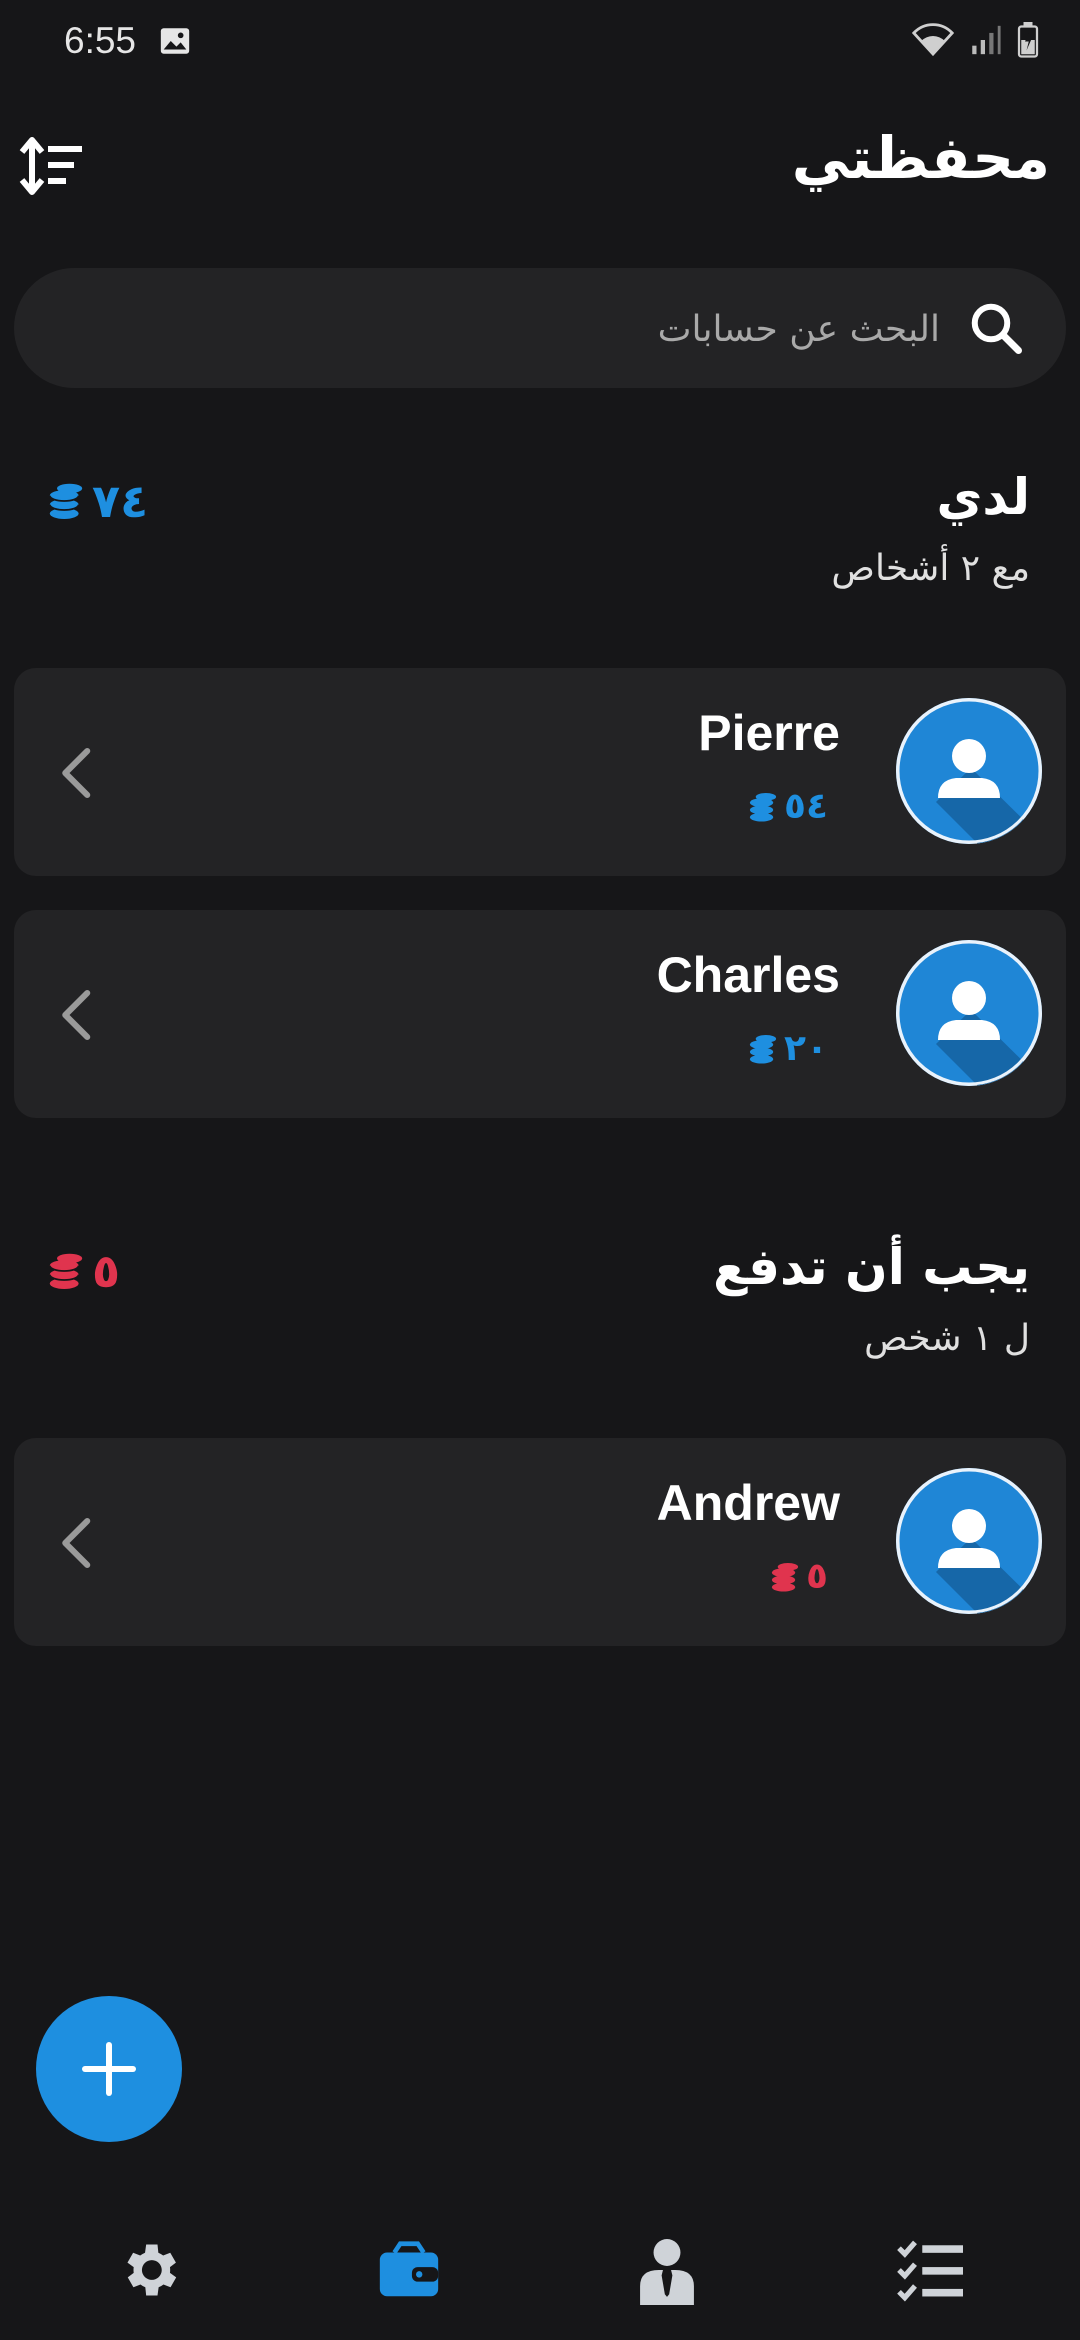  I want to click on search-icon, so click(996, 328).